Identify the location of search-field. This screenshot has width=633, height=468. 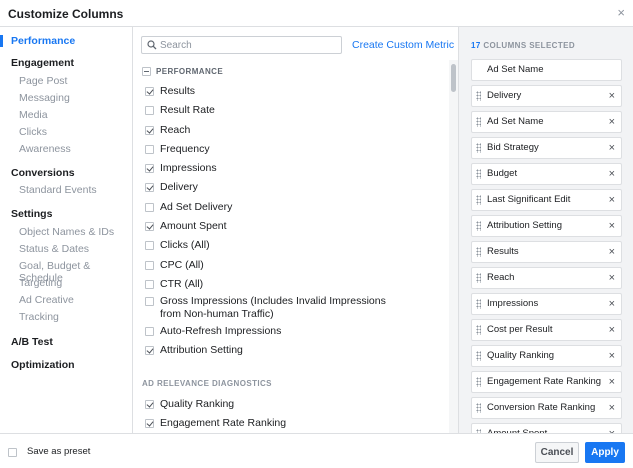
(241, 45).